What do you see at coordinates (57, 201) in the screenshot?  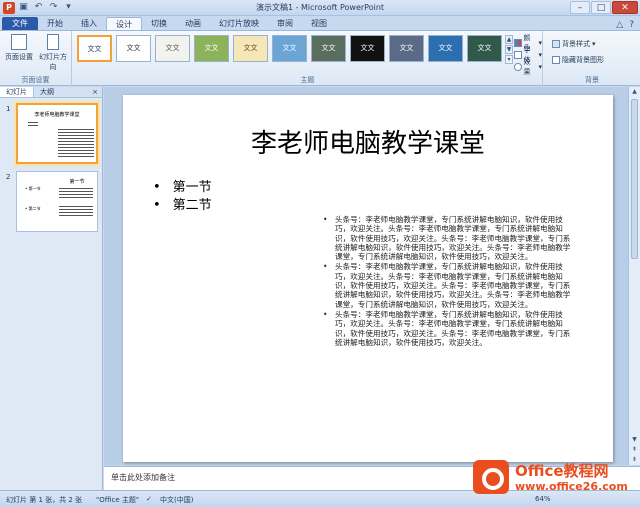 I see `slide-thumbnail-2: 第一节 • 第一节 • 第二节` at bounding box center [57, 201].